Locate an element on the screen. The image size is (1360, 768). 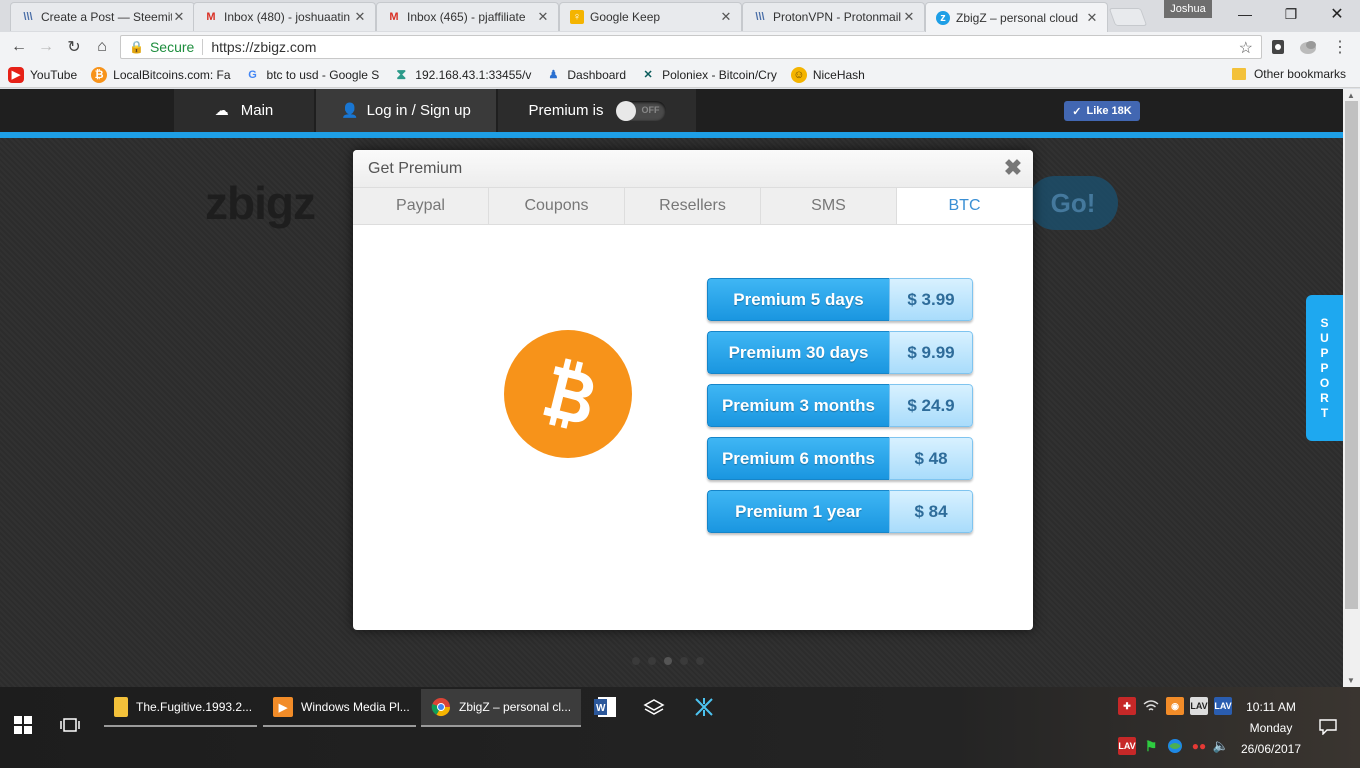
browser-tab: \\\ ProtonVPN - Protonmail ✕ is located at coordinates (833, 16).